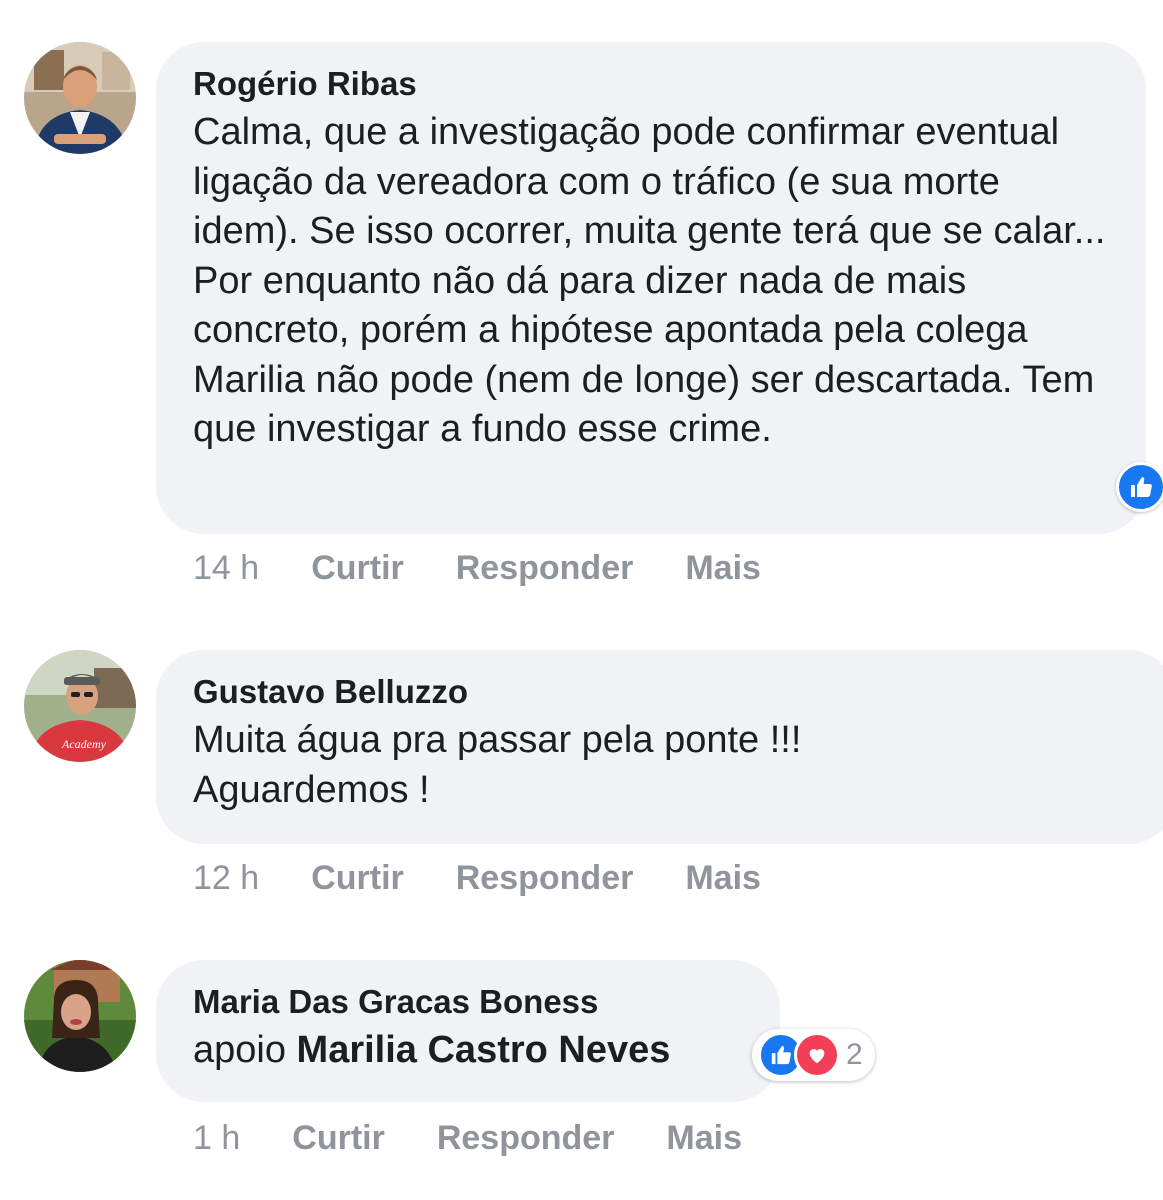 The width and height of the screenshot is (1163, 1200). What do you see at coordinates (216, 1138) in the screenshot?
I see `comment-timestamp: 1 h` at bounding box center [216, 1138].